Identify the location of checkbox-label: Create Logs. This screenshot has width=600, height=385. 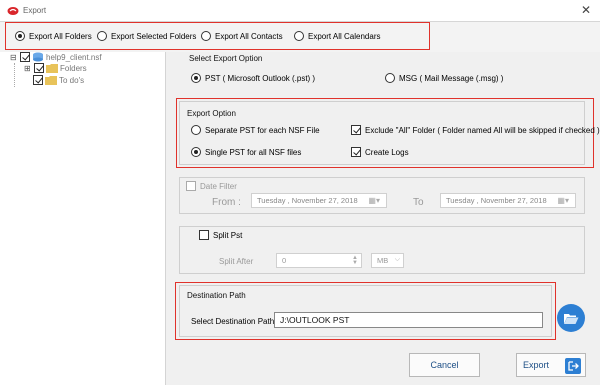
(387, 152).